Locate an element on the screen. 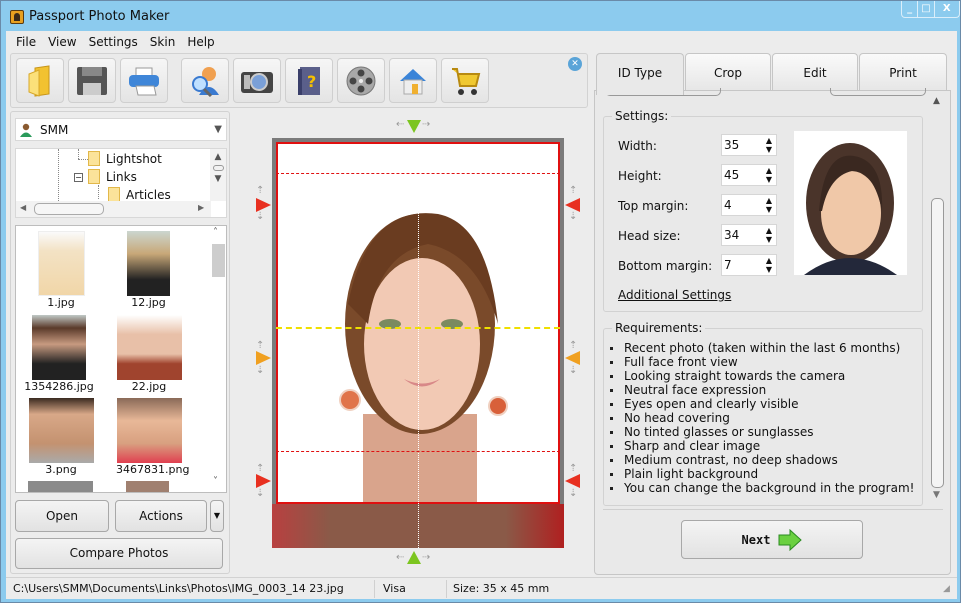 This screenshot has height=603, width=961. toolbar-close-icon: ✕ is located at coordinates (575, 64).